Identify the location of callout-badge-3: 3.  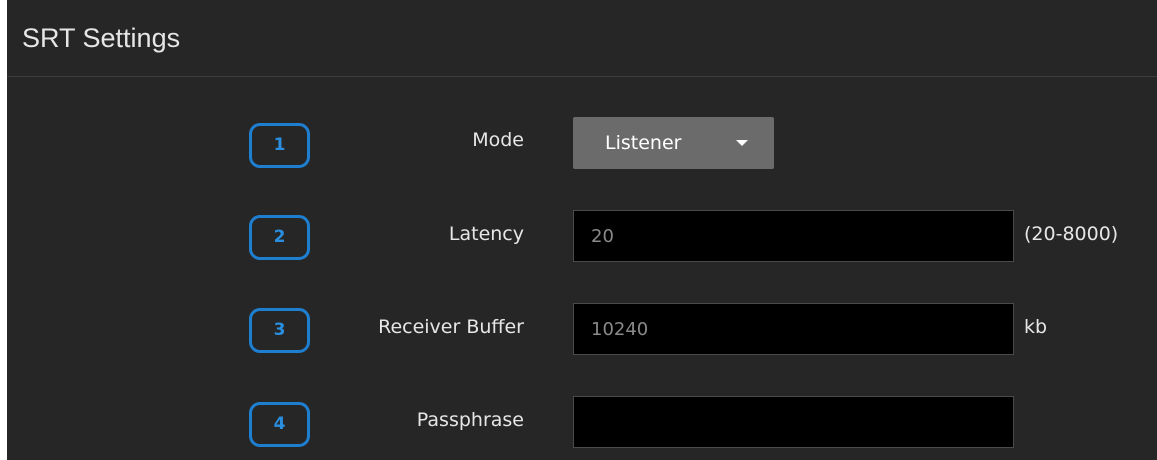
(279, 330).